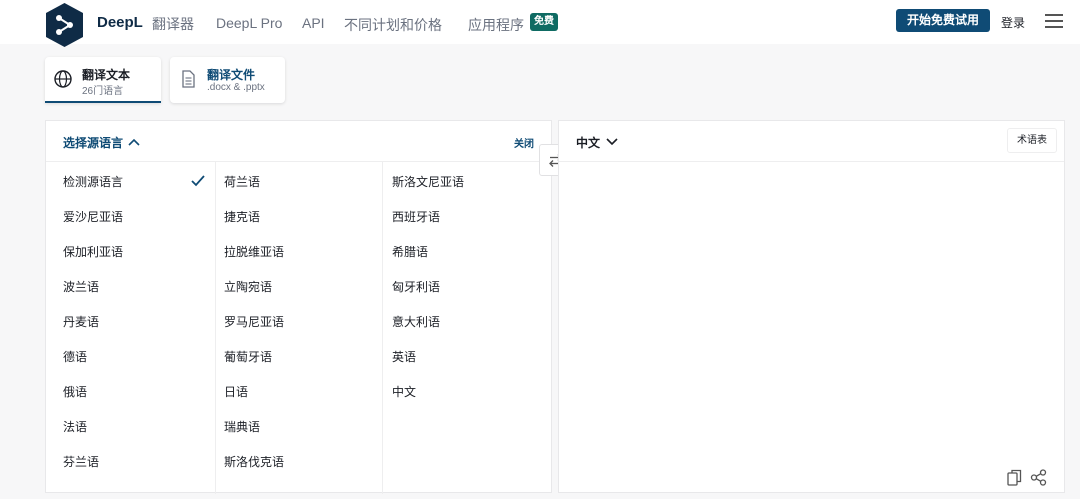  What do you see at coordinates (75, 426) in the screenshot?
I see `language-option: 法语` at bounding box center [75, 426].